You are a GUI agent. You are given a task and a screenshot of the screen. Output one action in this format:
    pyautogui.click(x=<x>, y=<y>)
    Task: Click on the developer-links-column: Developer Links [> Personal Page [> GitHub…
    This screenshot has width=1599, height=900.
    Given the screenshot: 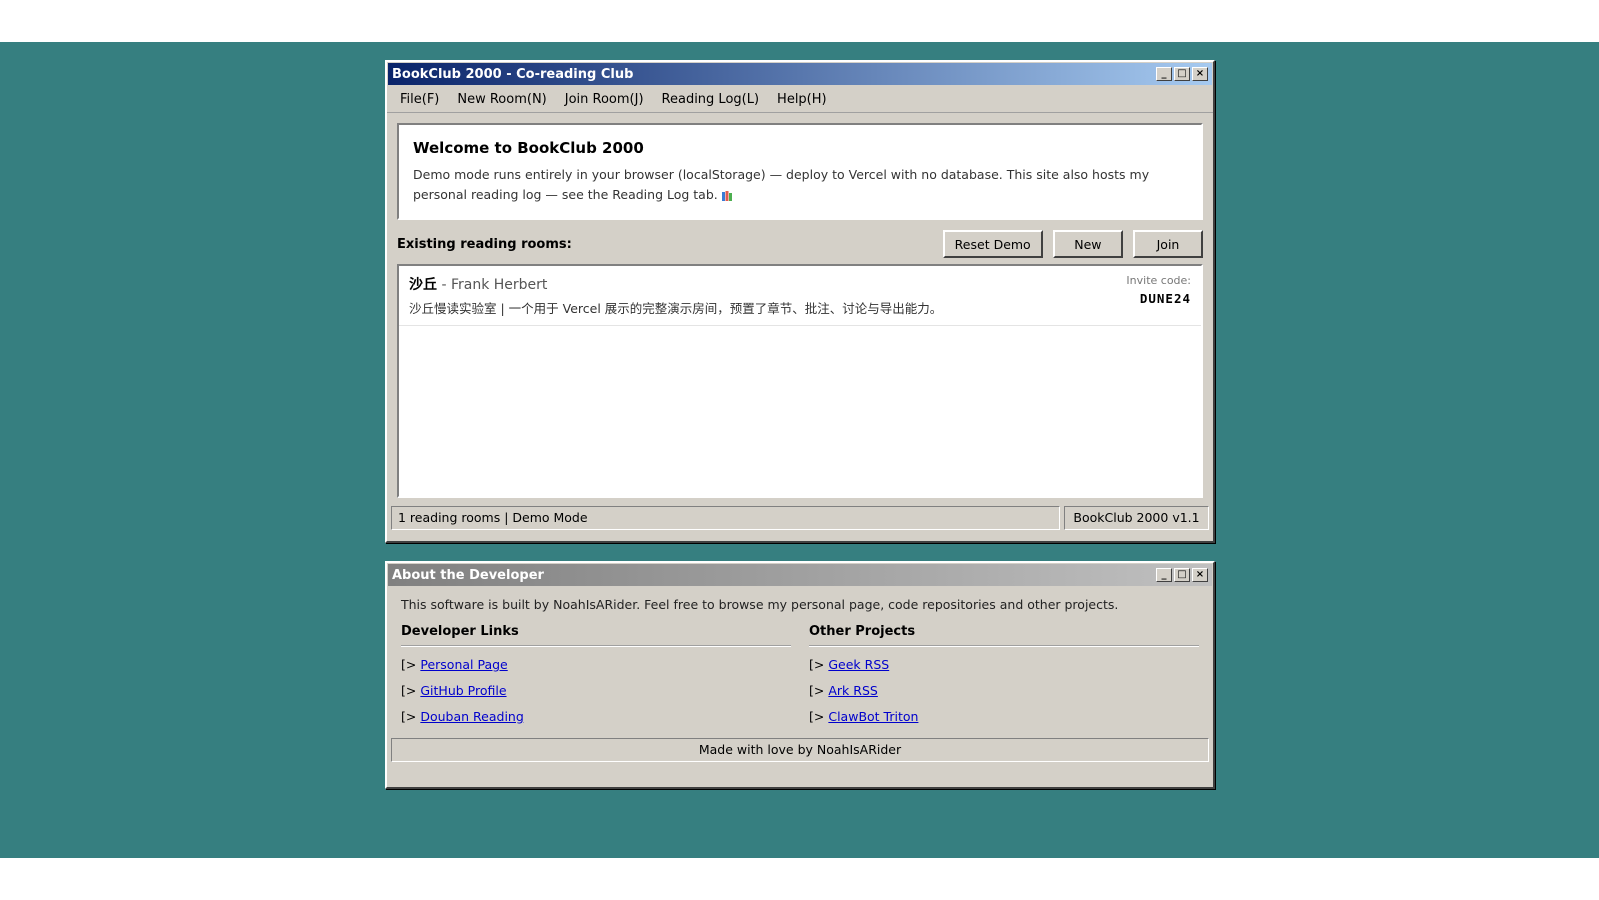 What is the action you would take?
    pyautogui.click(x=596, y=672)
    